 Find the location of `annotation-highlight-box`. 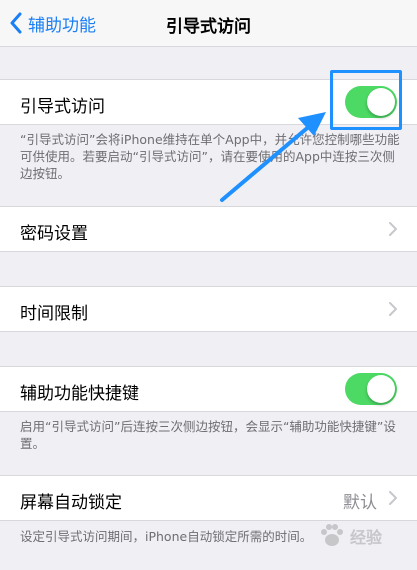

annotation-highlight-box is located at coordinates (366, 100).